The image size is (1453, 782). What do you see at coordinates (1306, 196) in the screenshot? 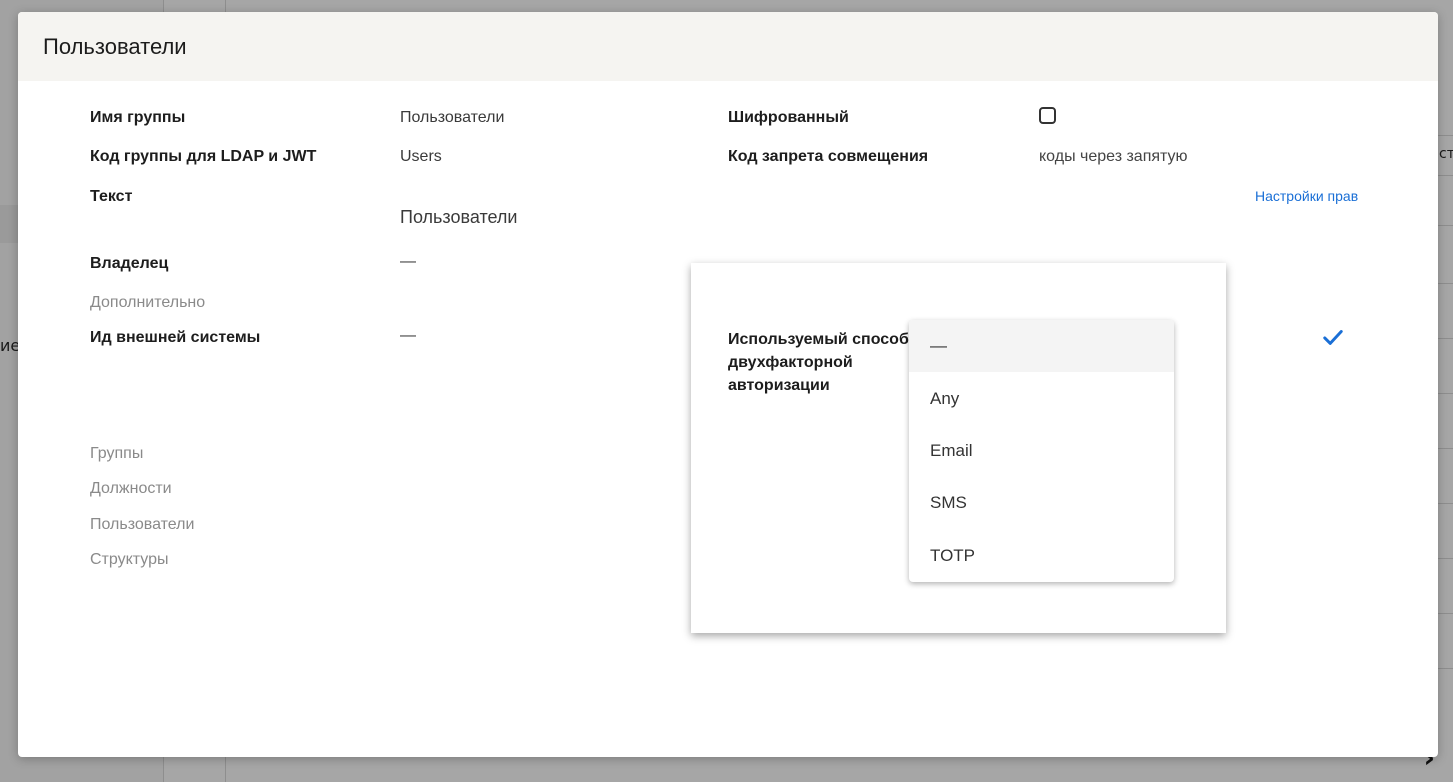
I see `permissions-settings-link: Настройки прав` at bounding box center [1306, 196].